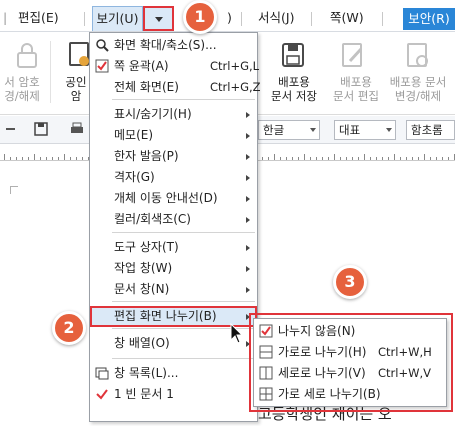  What do you see at coordinates (365, 130) in the screenshot?
I see `font-name-select: 대표` at bounding box center [365, 130].